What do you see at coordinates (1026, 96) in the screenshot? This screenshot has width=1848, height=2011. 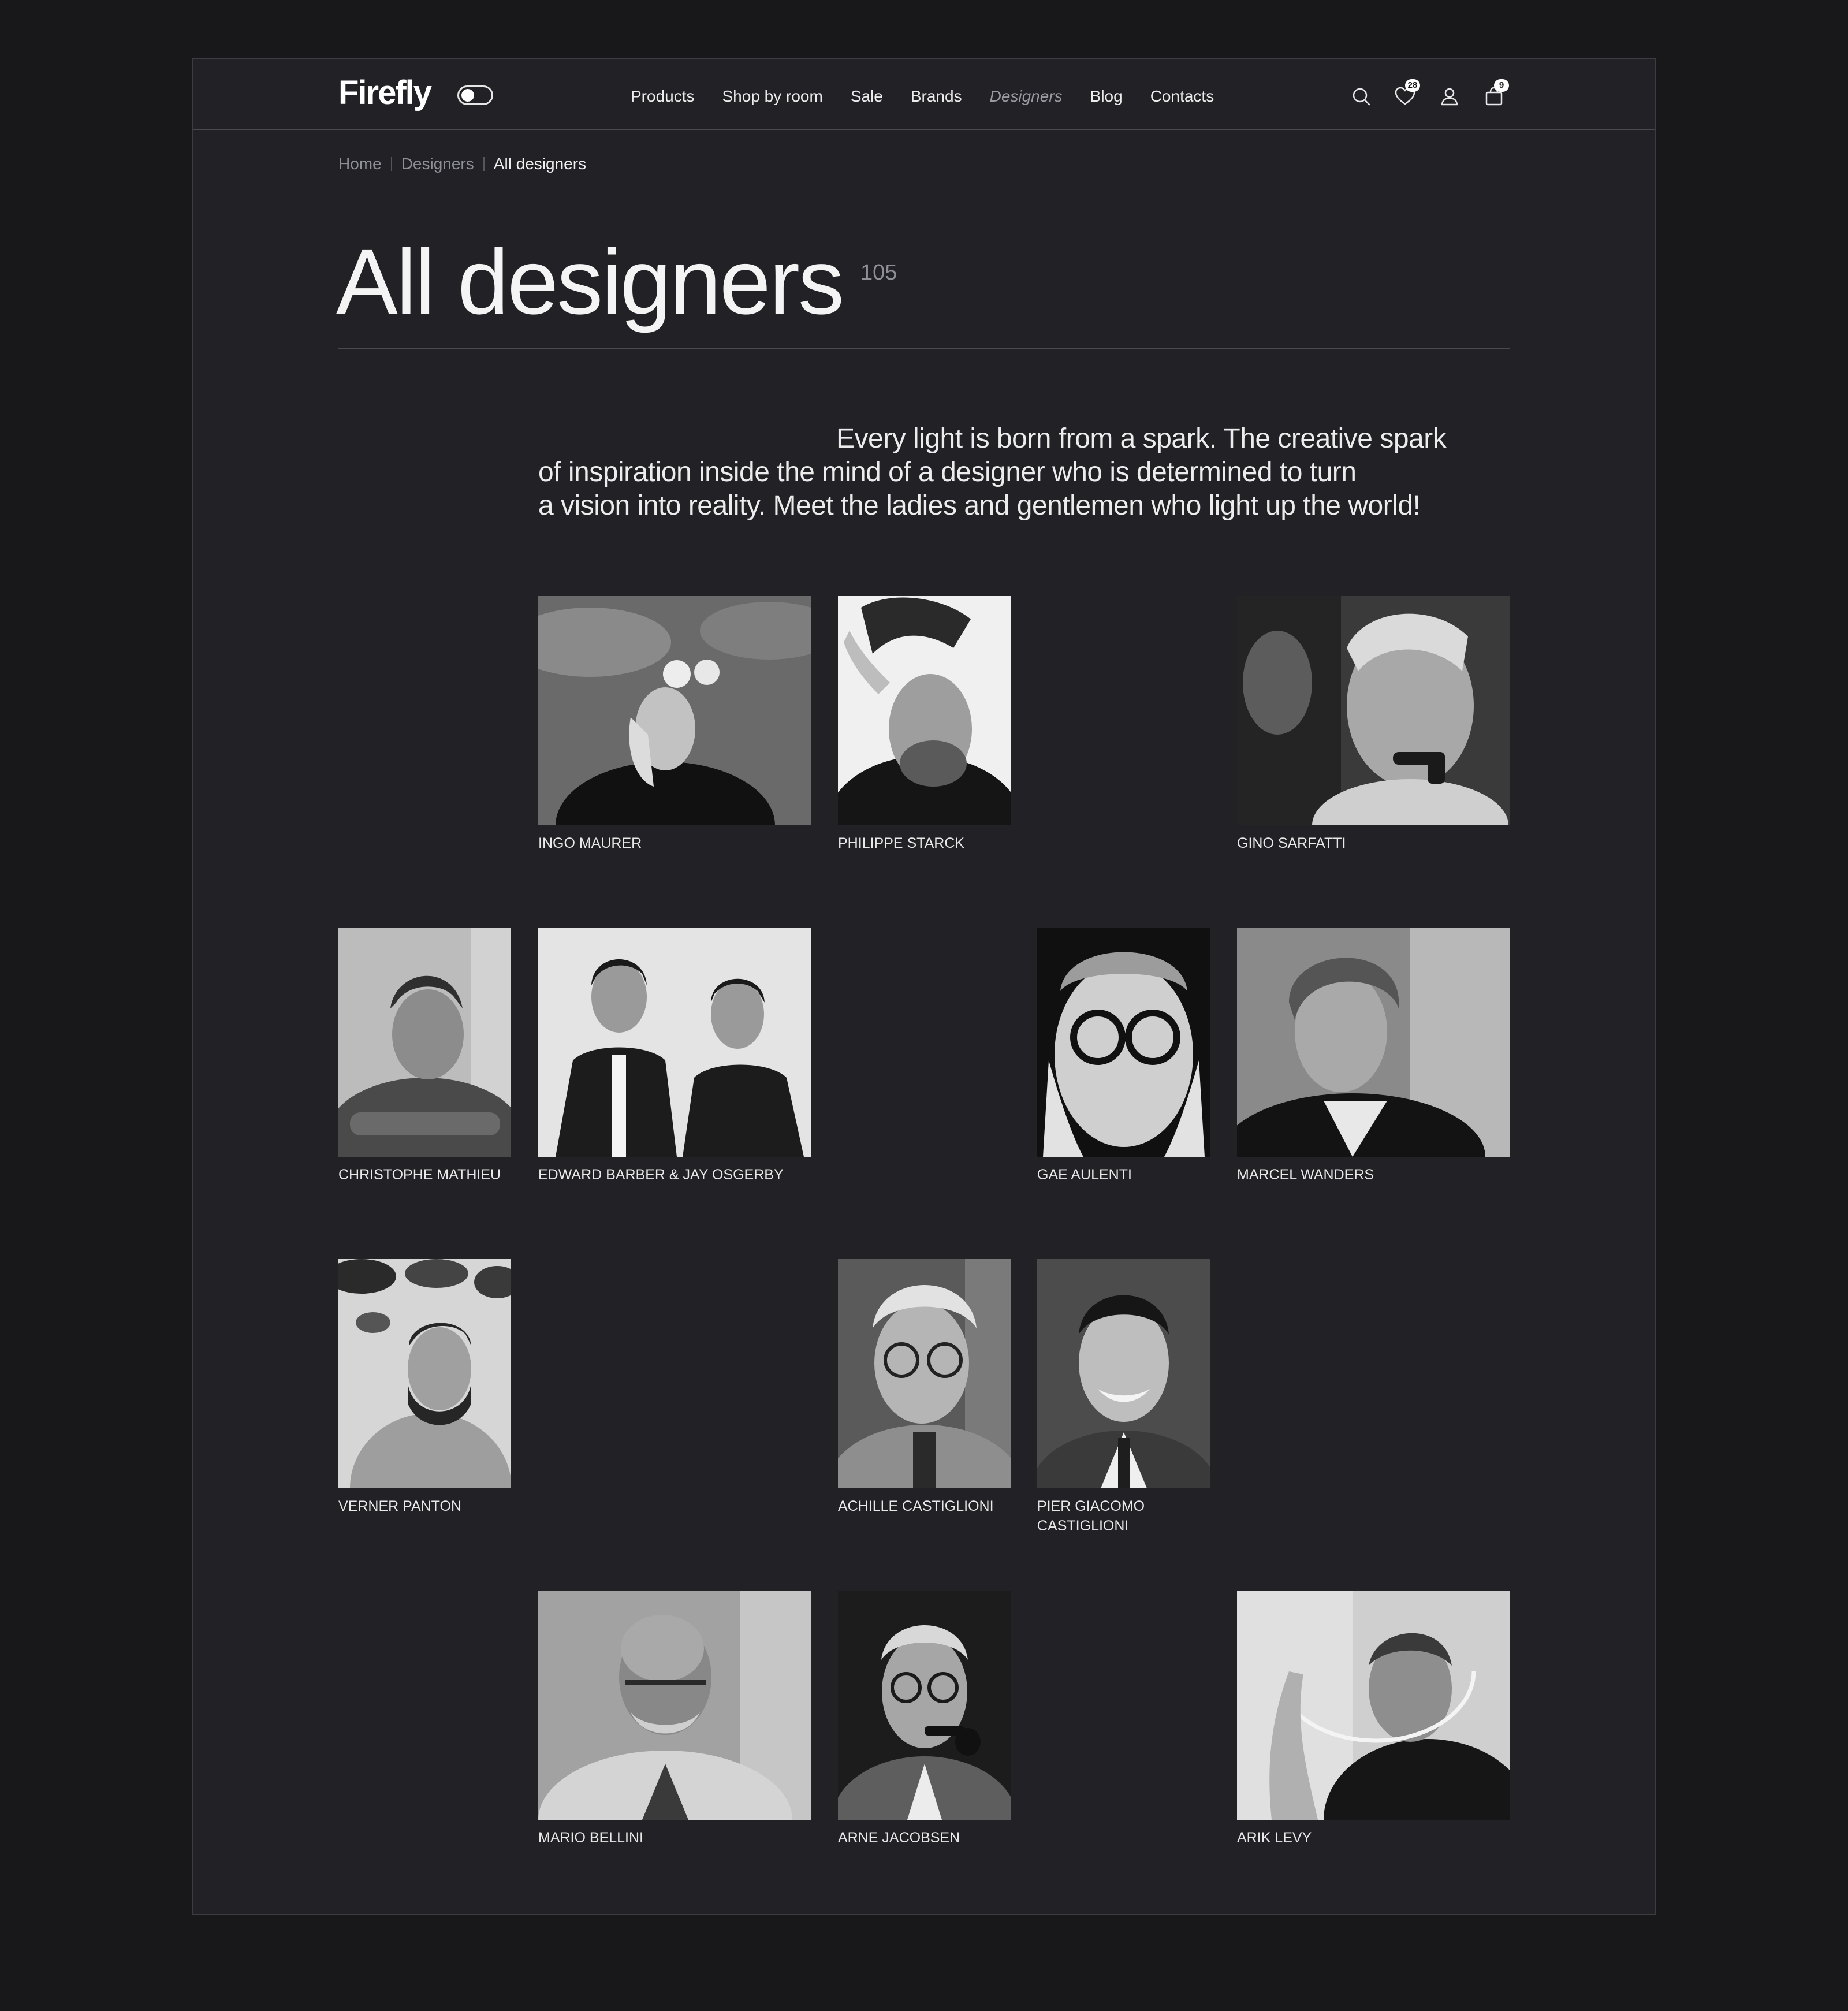 I see `nav-item-designers: Designers` at bounding box center [1026, 96].